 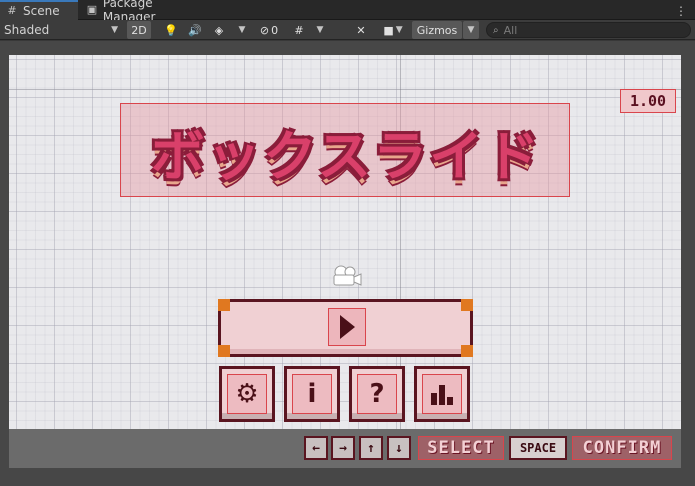 I want to click on bar-chart-icon, so click(x=442, y=394).